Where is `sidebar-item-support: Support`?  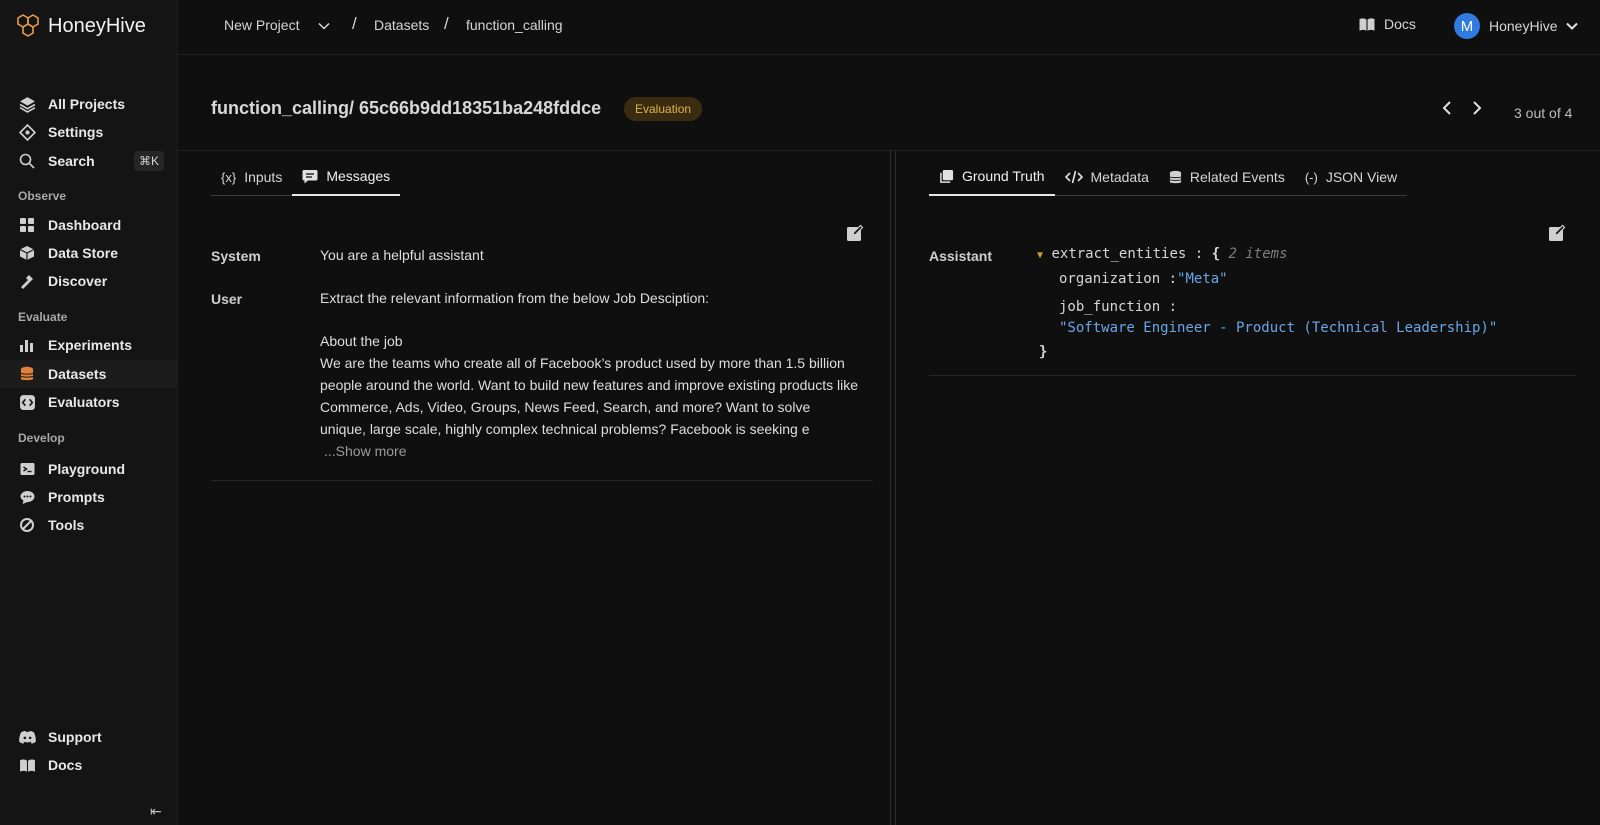 sidebar-item-support: Support is located at coordinates (89, 737).